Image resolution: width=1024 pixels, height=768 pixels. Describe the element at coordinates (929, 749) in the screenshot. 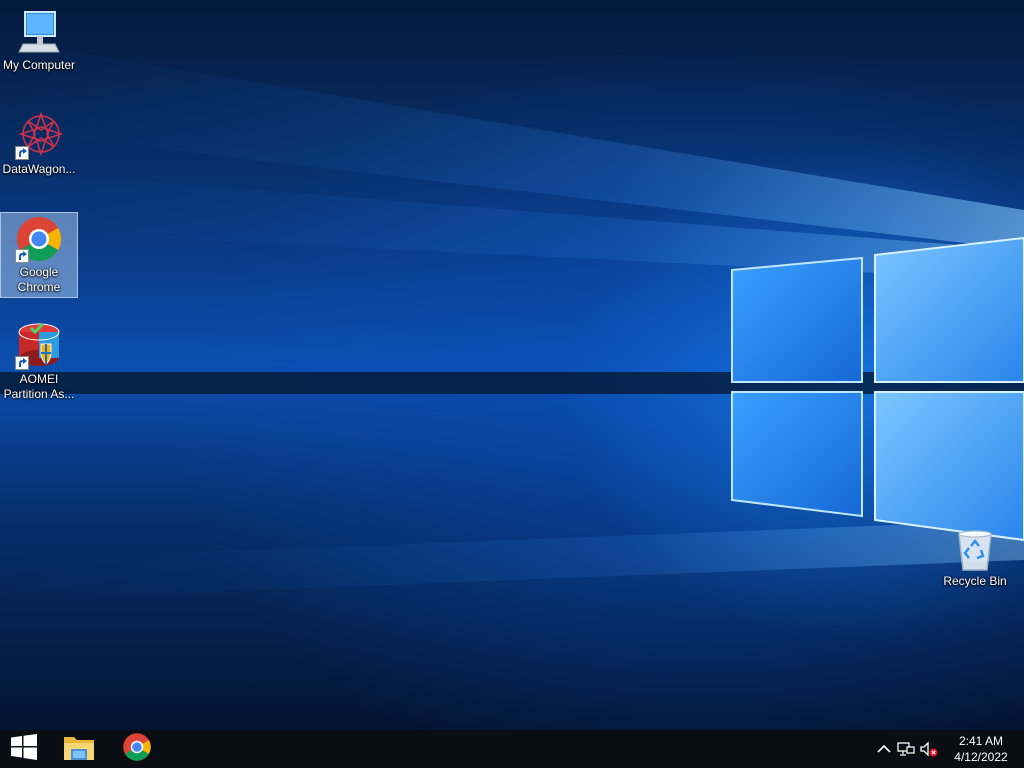

I see `volume-muted-icon` at that location.